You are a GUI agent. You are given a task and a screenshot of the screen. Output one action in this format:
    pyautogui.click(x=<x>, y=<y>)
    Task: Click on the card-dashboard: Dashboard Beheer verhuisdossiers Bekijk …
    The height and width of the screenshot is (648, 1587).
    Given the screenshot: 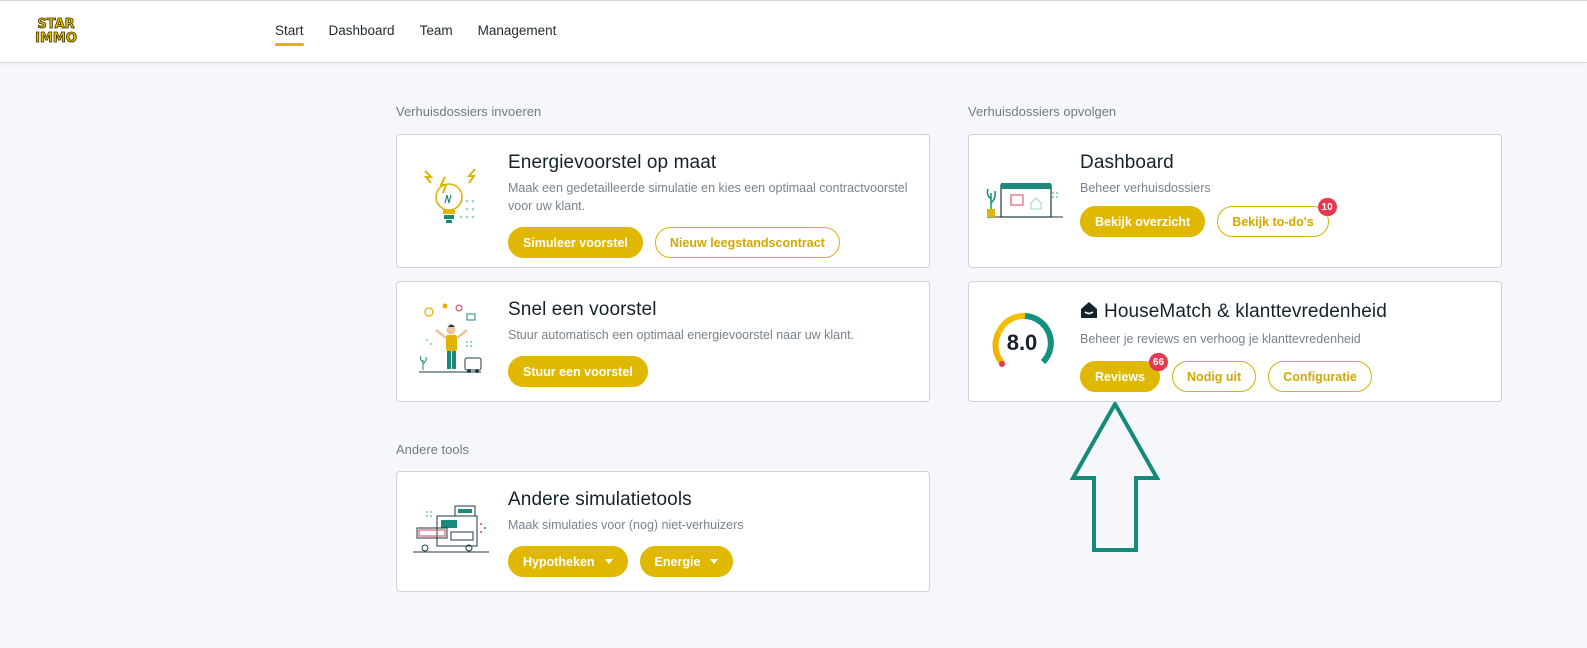 What is the action you would take?
    pyautogui.click(x=1235, y=201)
    